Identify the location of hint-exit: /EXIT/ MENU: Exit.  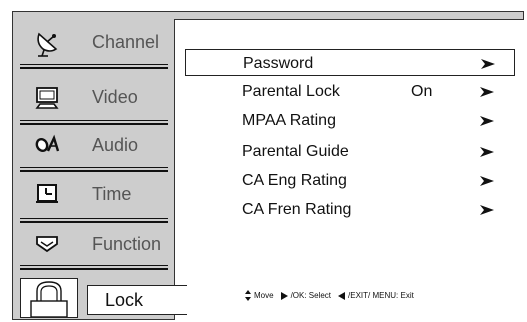
(381, 295).